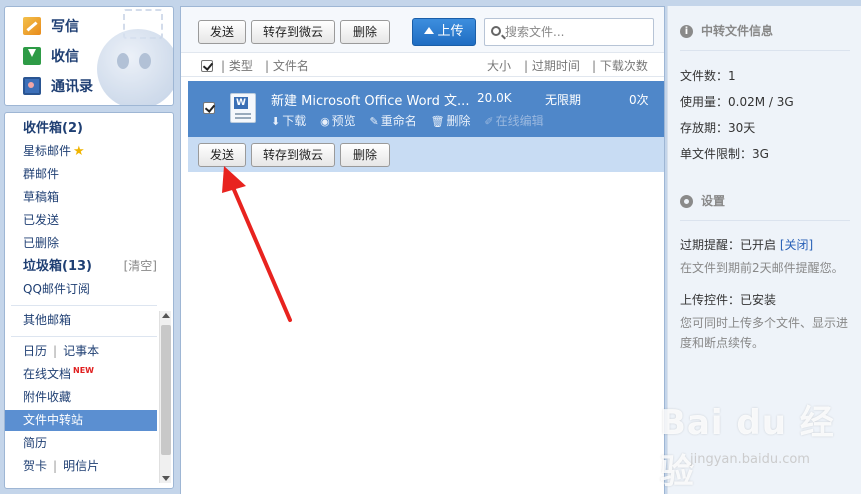  Describe the element at coordinates (166, 390) in the screenshot. I see `scroll-thumb` at that location.